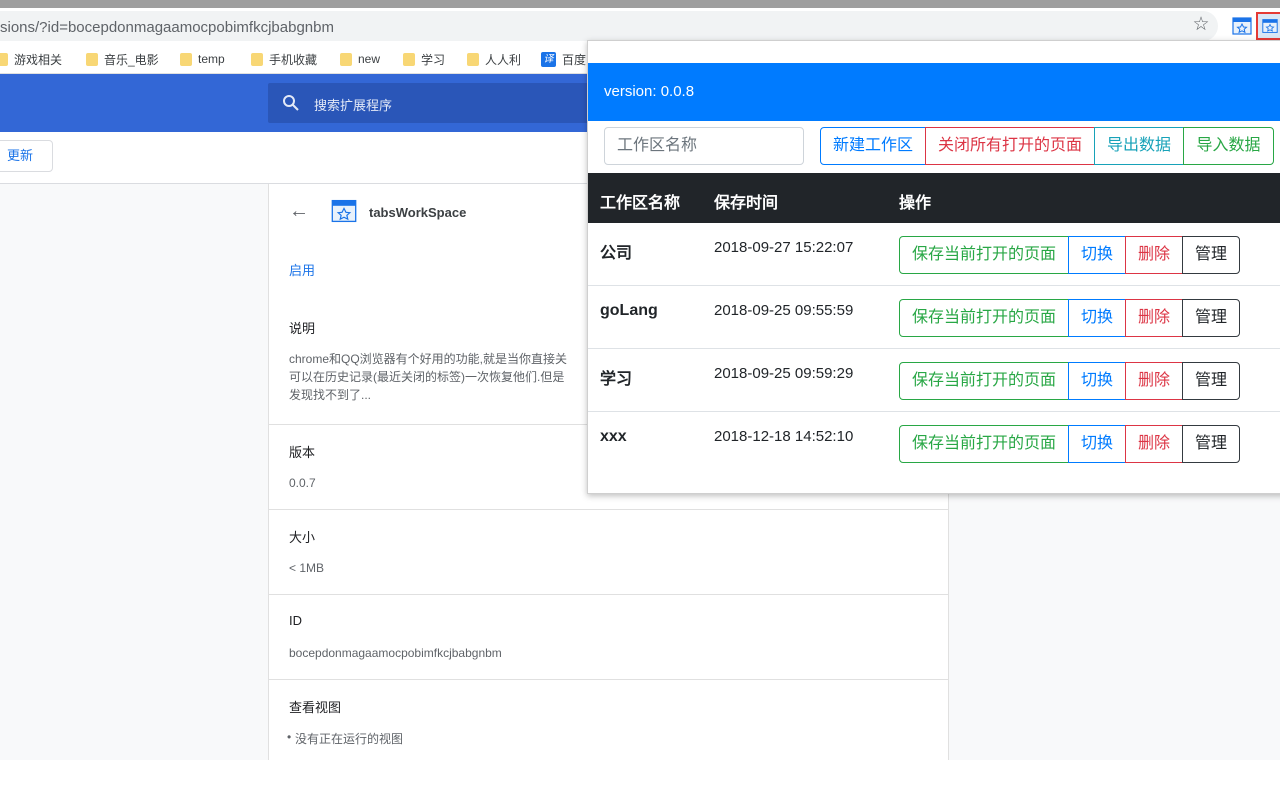 The image size is (1280, 800). What do you see at coordinates (649, 91) in the screenshot?
I see `version-text: version: 0.0.8` at bounding box center [649, 91].